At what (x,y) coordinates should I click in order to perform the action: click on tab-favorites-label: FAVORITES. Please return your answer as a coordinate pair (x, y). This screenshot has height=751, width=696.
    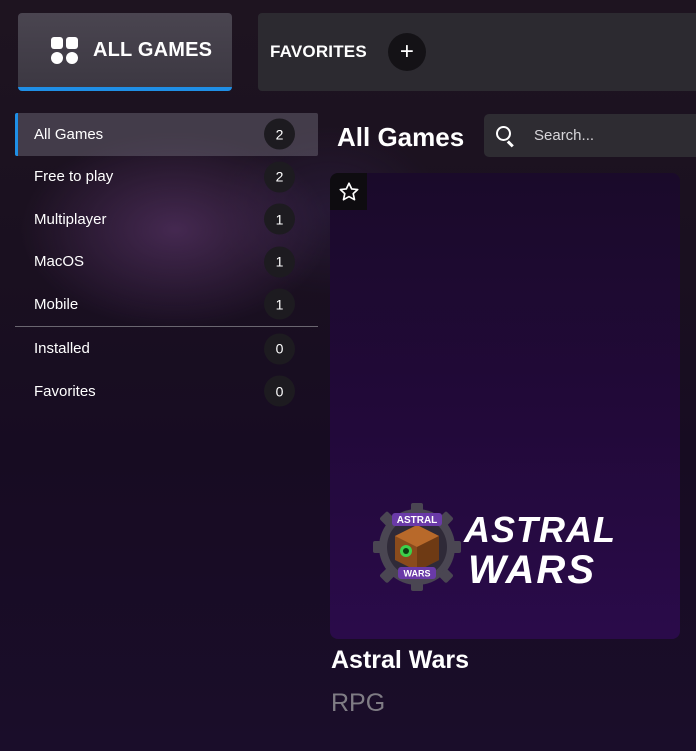
    Looking at the image, I should click on (318, 51).